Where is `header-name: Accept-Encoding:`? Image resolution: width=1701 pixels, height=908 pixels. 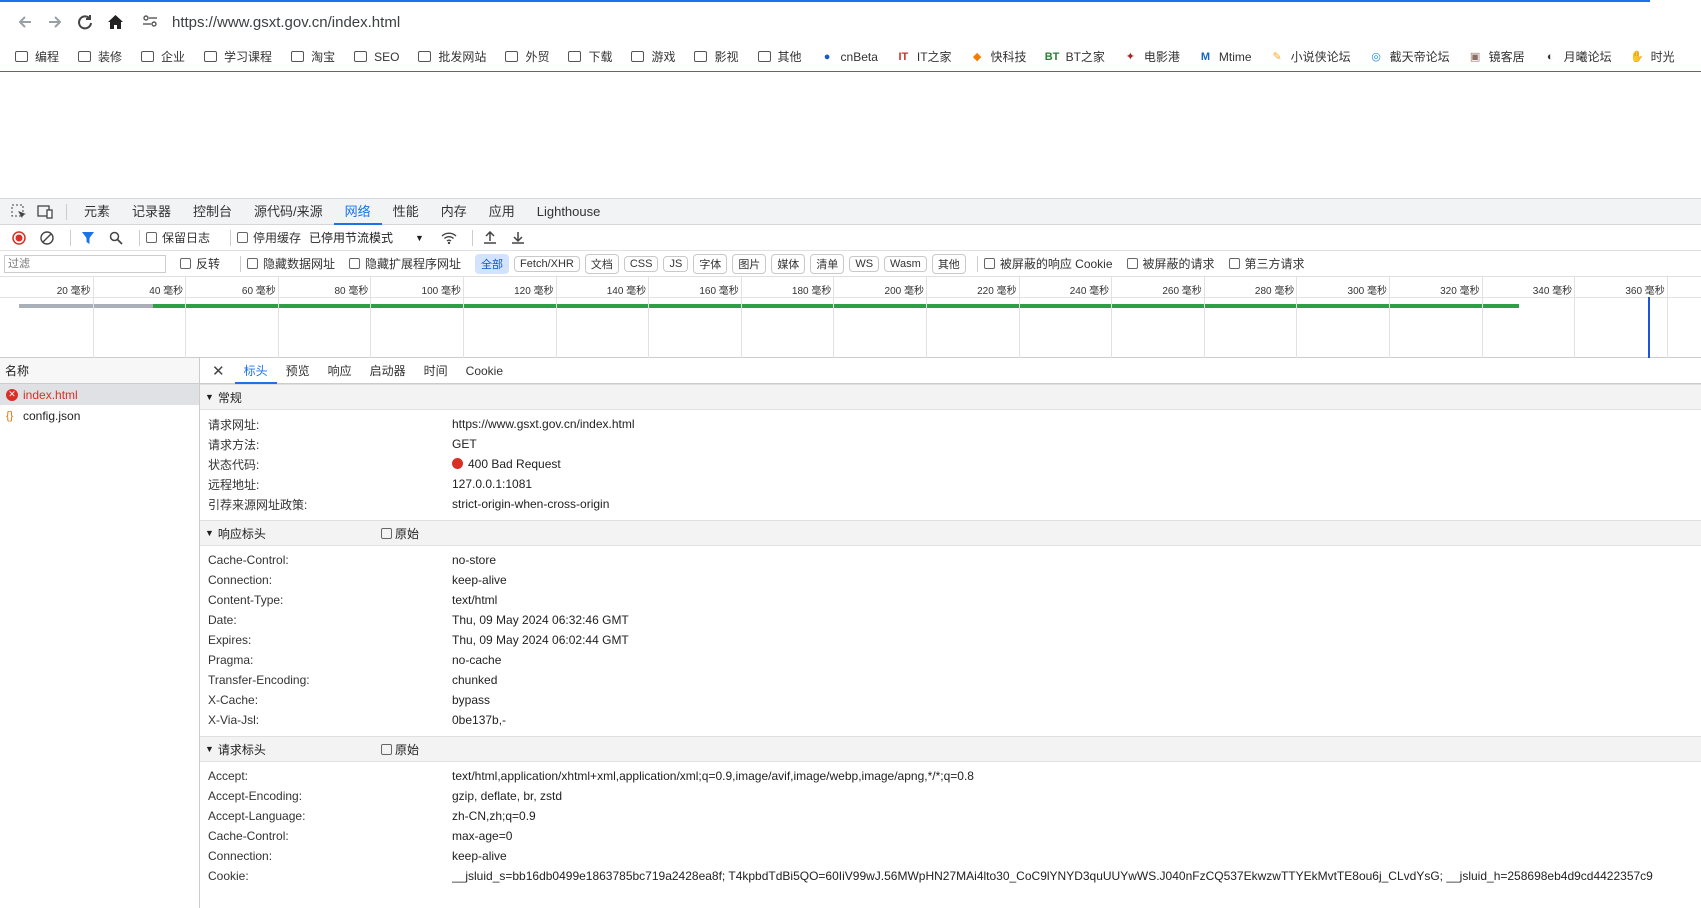 header-name: Accept-Encoding: is located at coordinates (255, 796).